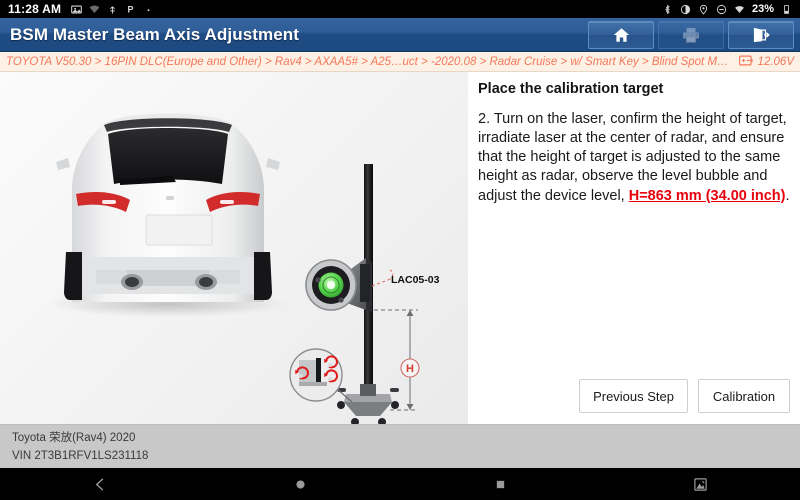 This screenshot has height=500, width=800. I want to click on voltage-label: 12.06V, so click(775, 61).